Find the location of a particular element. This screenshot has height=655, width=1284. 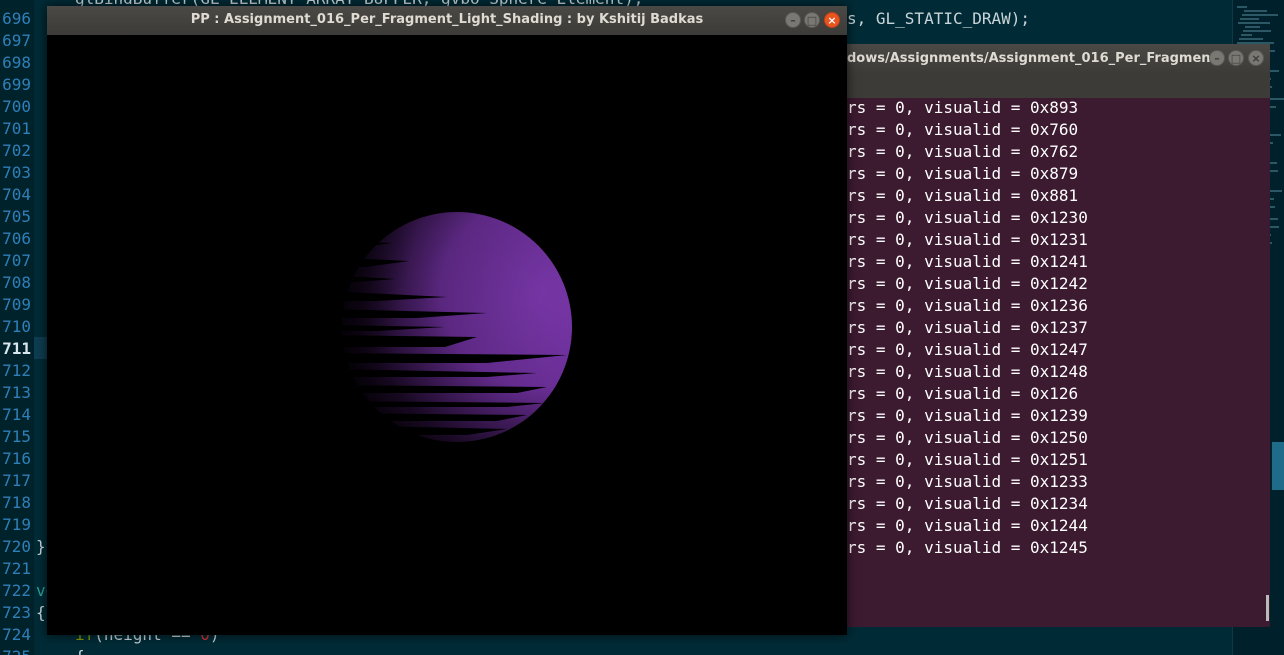

line-number: 711 is located at coordinates (16, 348).